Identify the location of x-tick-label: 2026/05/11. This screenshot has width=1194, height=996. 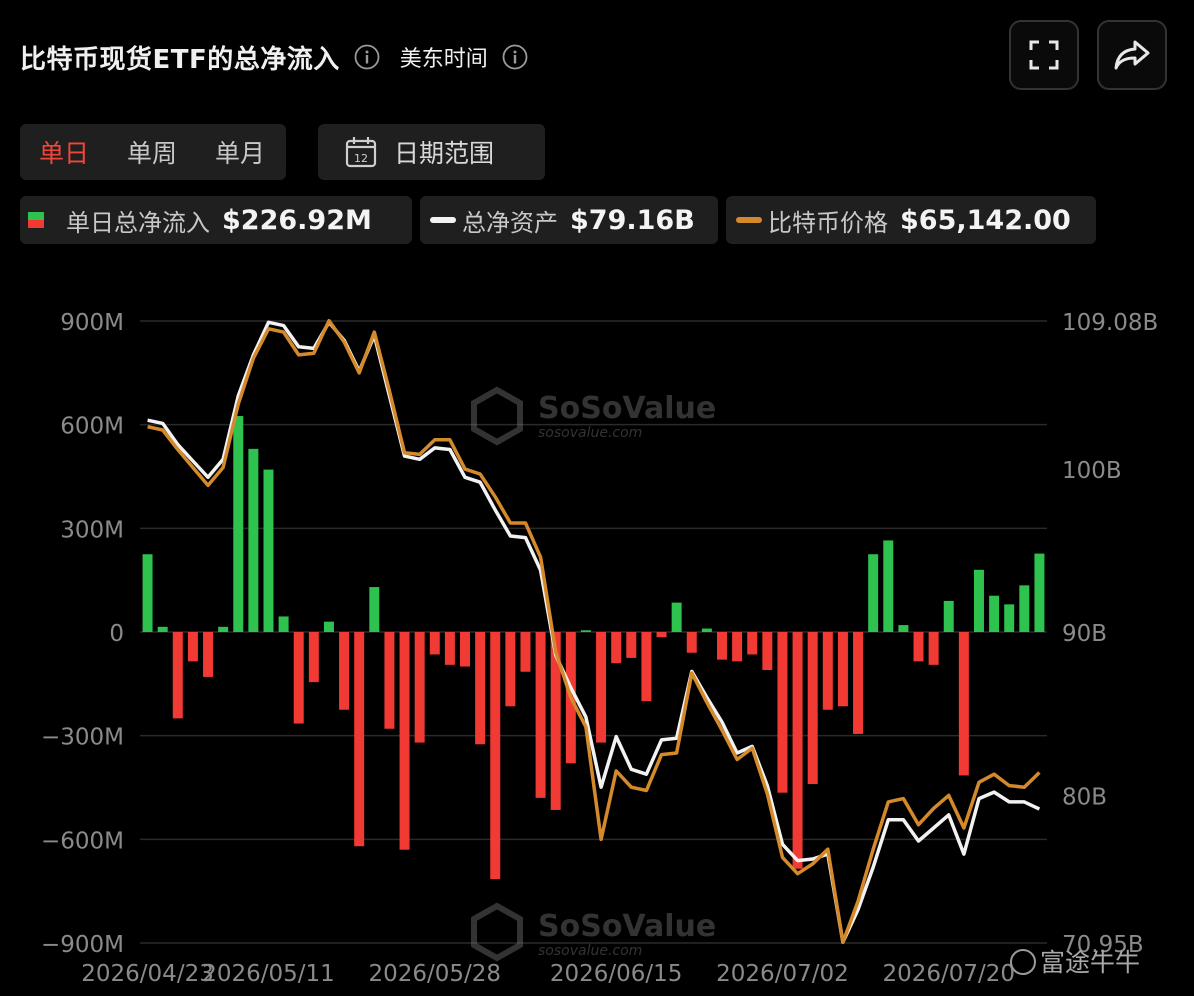
(268, 974).